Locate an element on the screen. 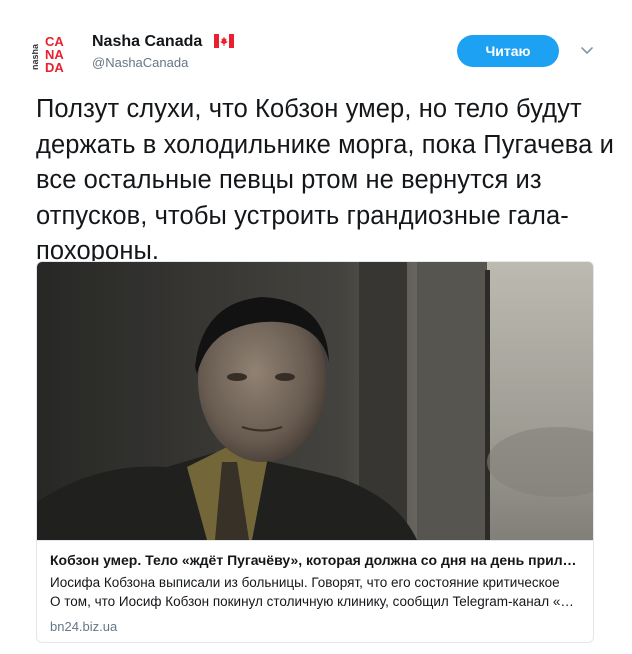 This screenshot has width=632, height=654. nasha-canada-logo: nasha CA NA DA is located at coordinates (55, 53).